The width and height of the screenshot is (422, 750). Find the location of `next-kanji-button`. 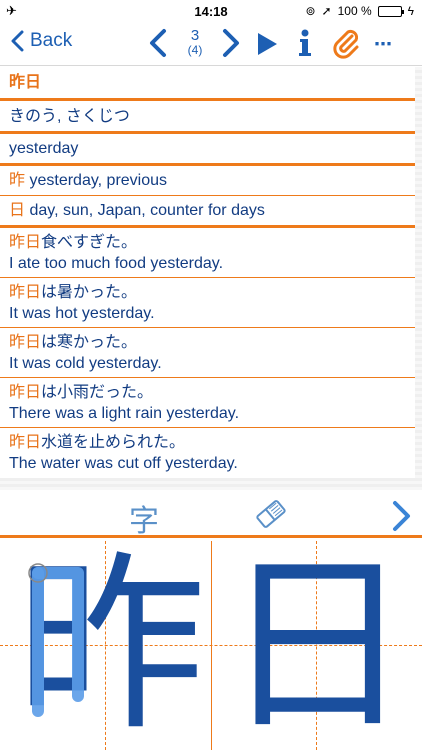

next-kanji-button is located at coordinates (401, 516).